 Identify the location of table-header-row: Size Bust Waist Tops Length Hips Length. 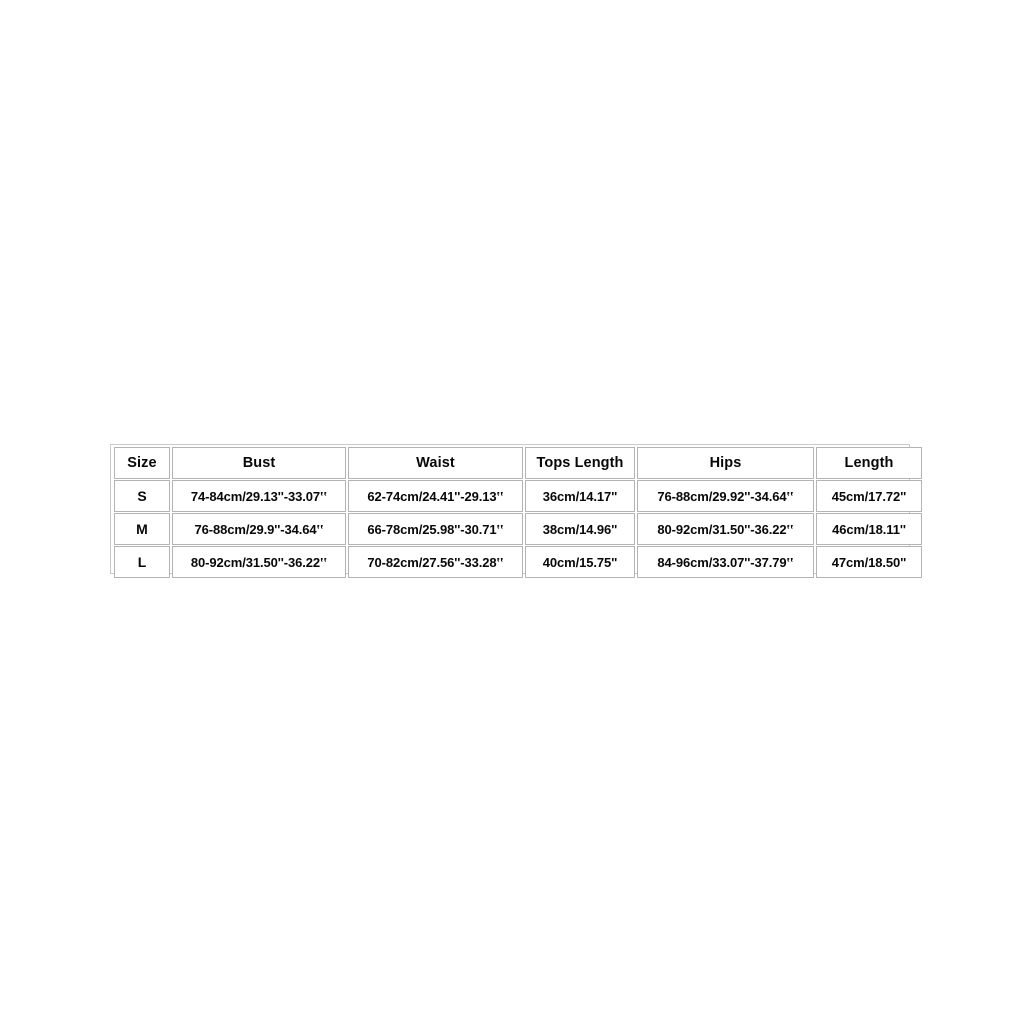
(518, 463).